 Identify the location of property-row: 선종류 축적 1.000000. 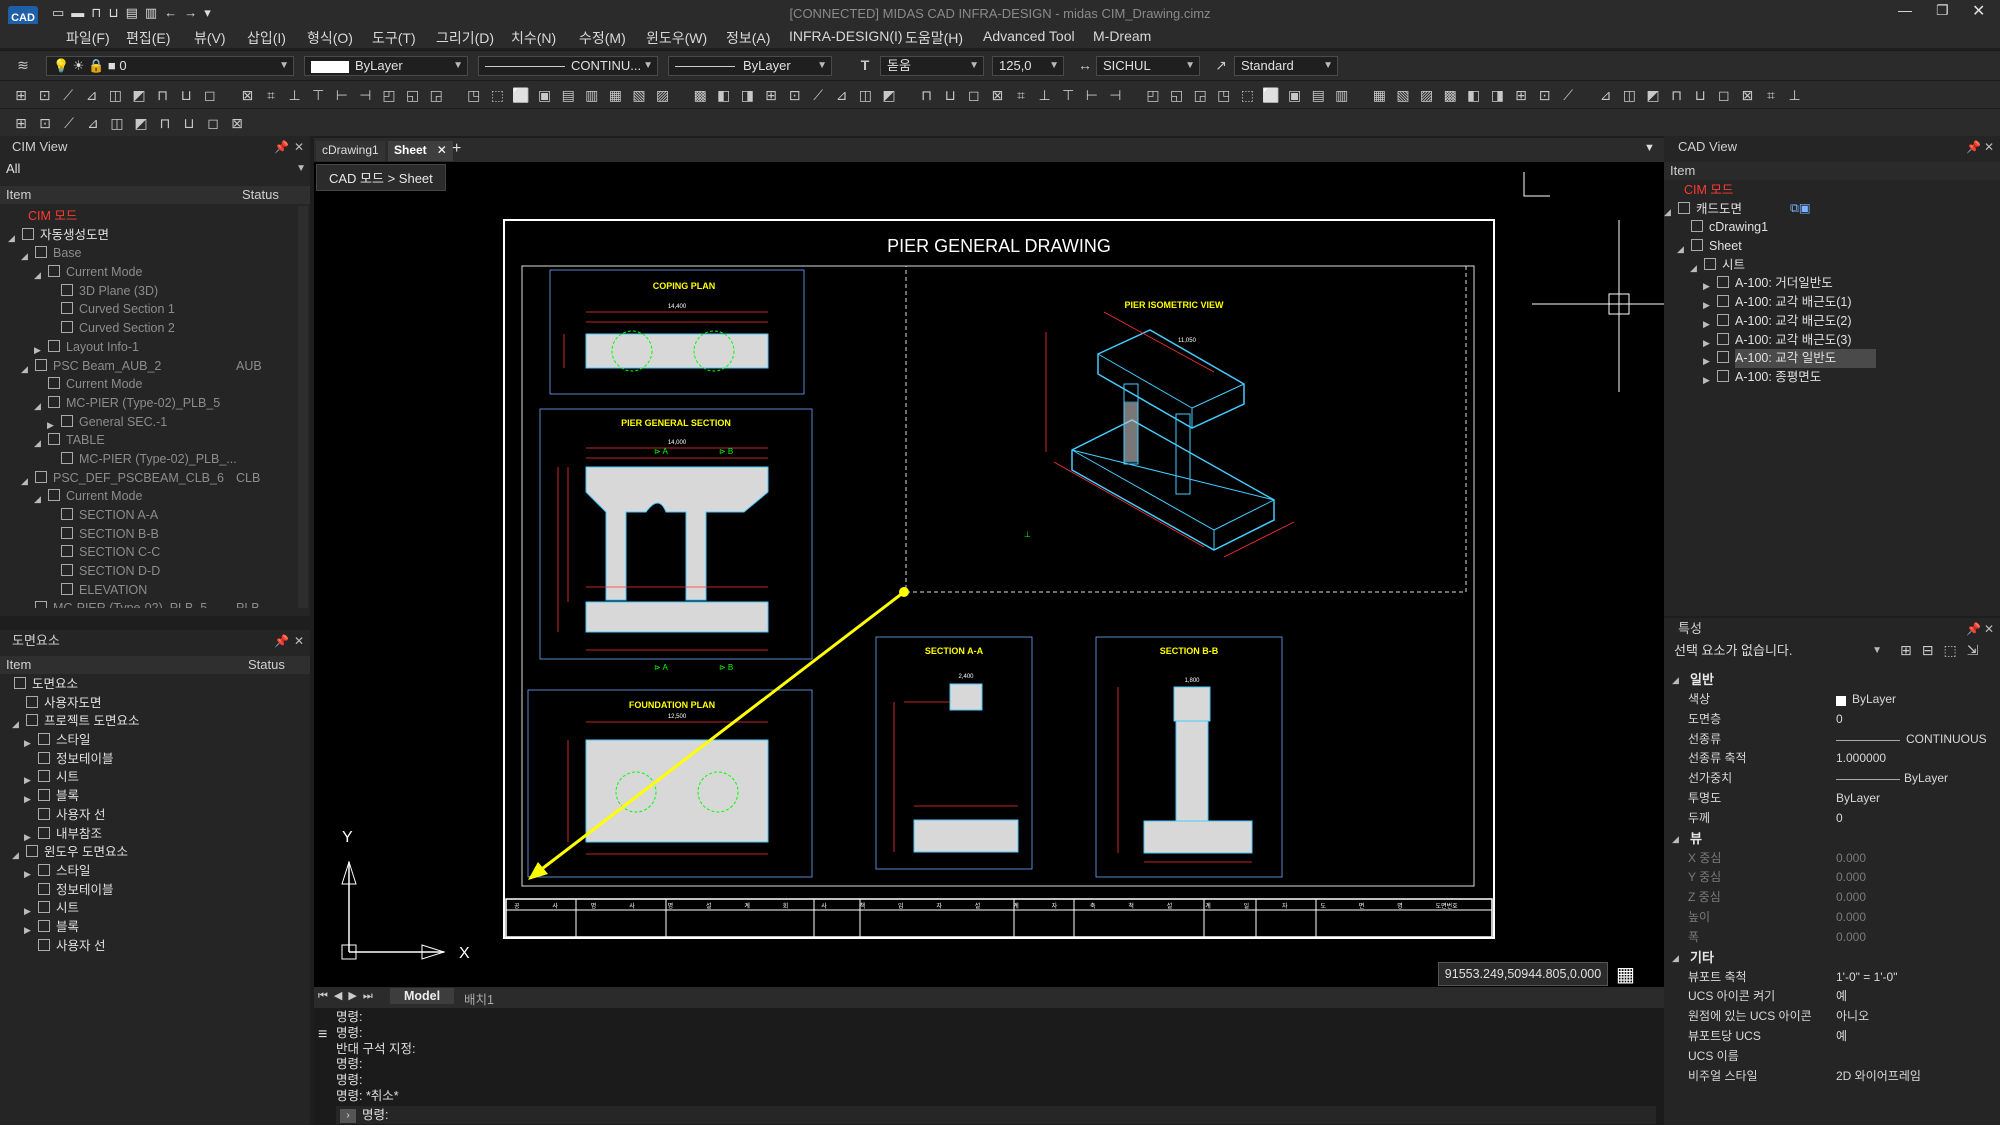
(1832, 759).